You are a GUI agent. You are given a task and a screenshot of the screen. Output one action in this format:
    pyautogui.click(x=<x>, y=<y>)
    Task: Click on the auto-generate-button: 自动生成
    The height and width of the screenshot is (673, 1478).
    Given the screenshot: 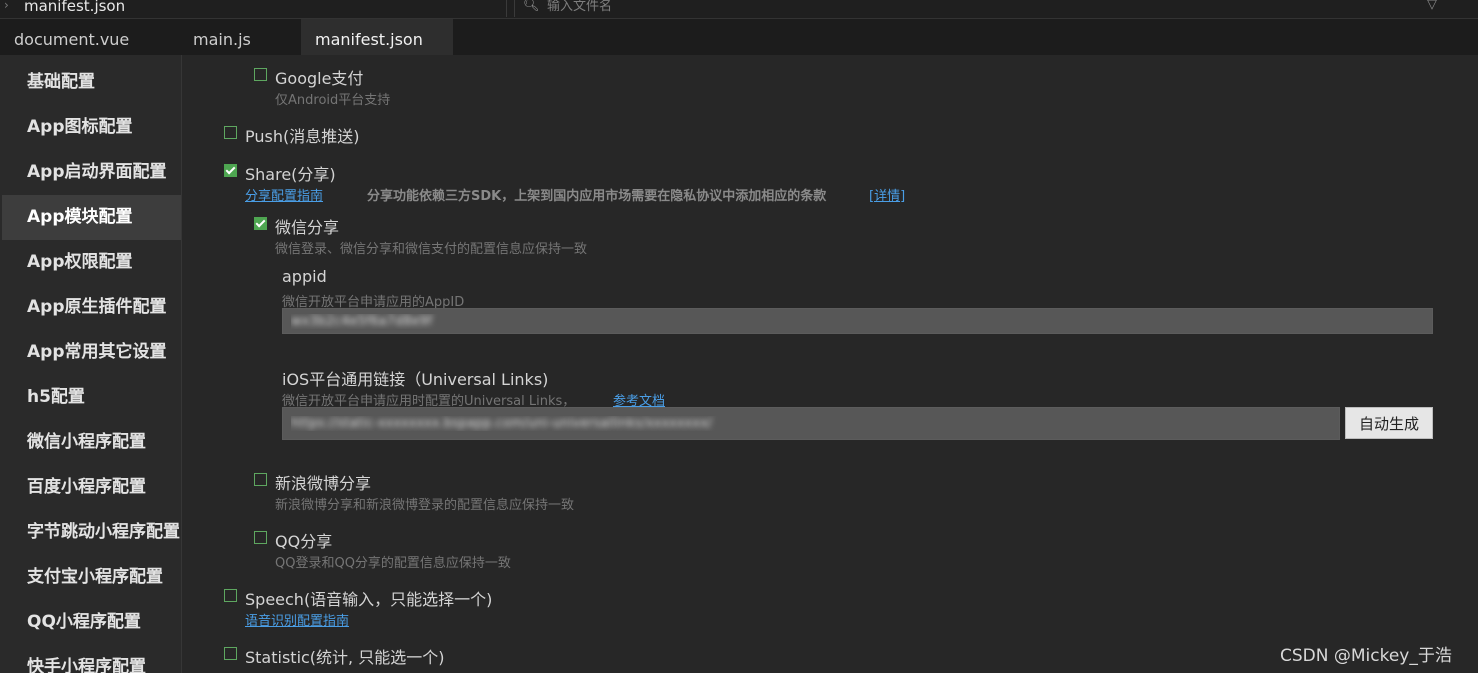 What is the action you would take?
    pyautogui.click(x=1389, y=423)
    